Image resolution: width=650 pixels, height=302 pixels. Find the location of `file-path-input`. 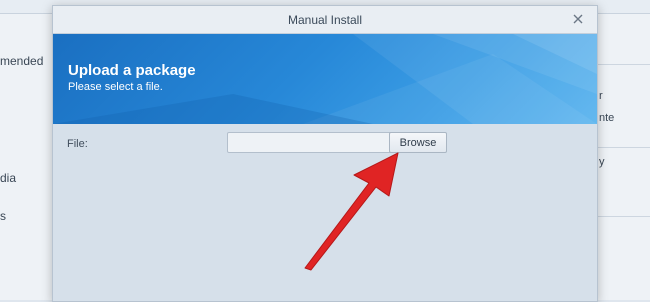

file-path-input is located at coordinates (310, 142).